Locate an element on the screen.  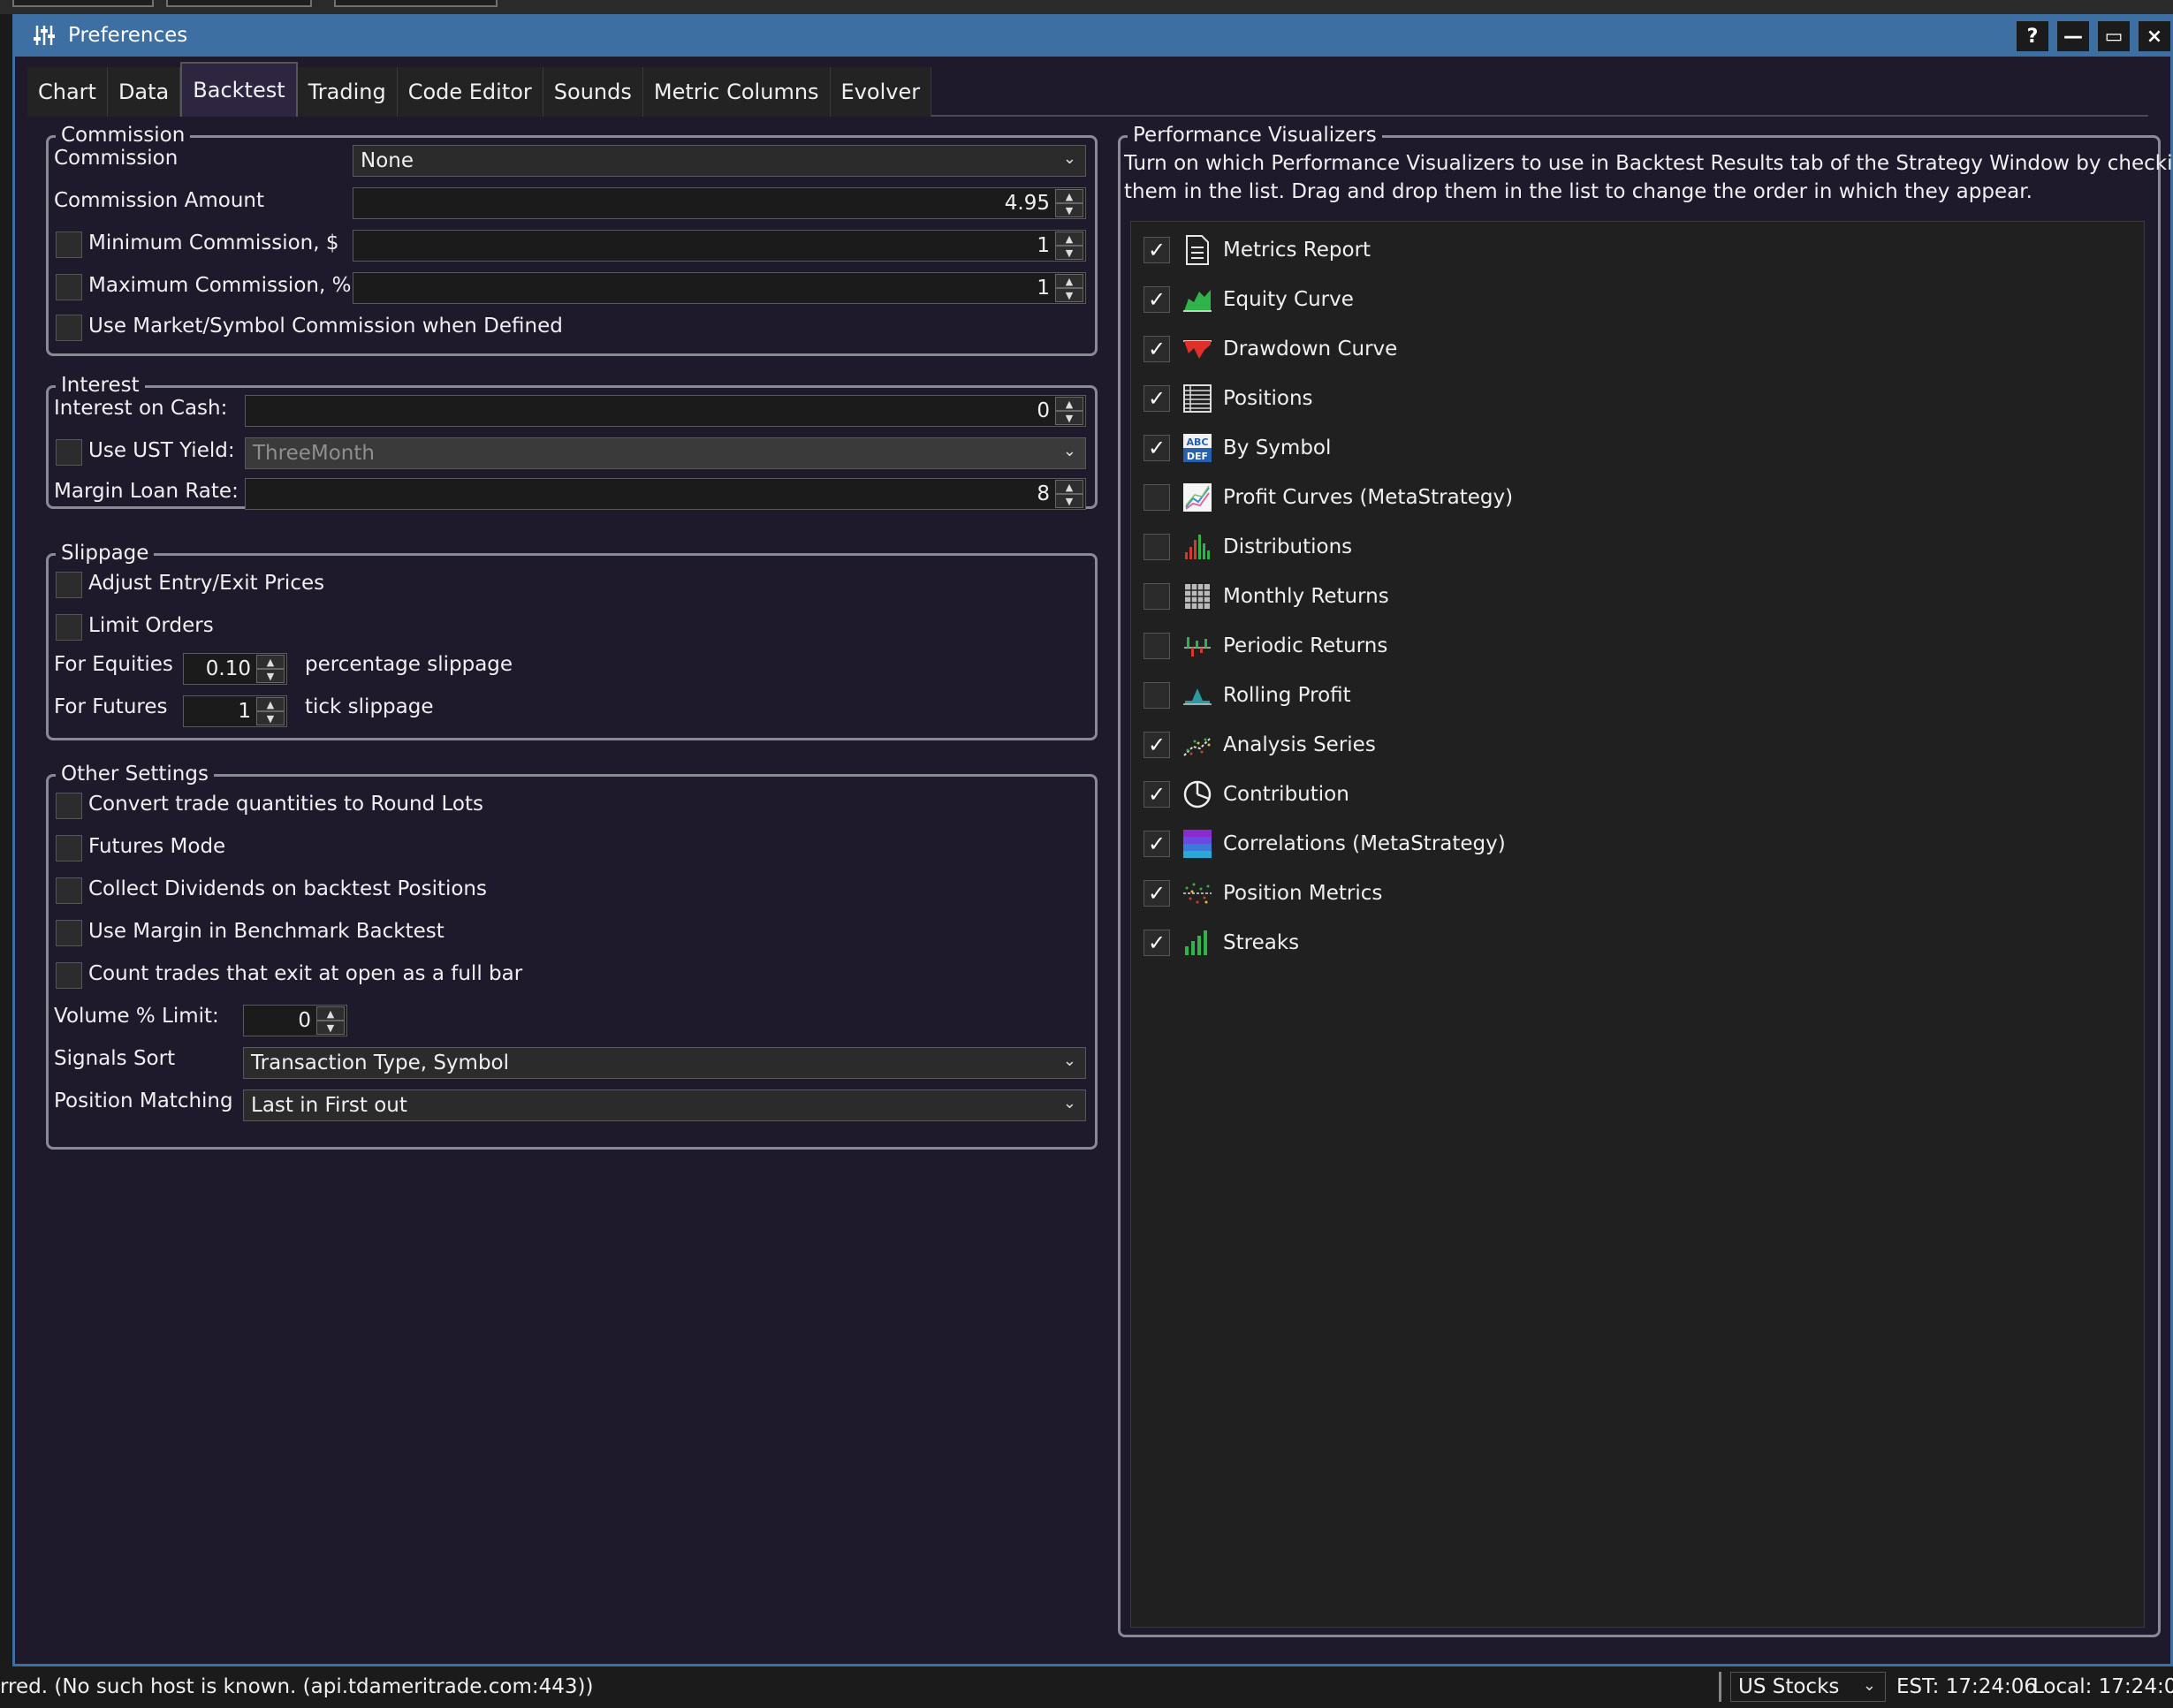
volume-limit-spinner: 0 ▲ ▼ is located at coordinates (295, 1021).